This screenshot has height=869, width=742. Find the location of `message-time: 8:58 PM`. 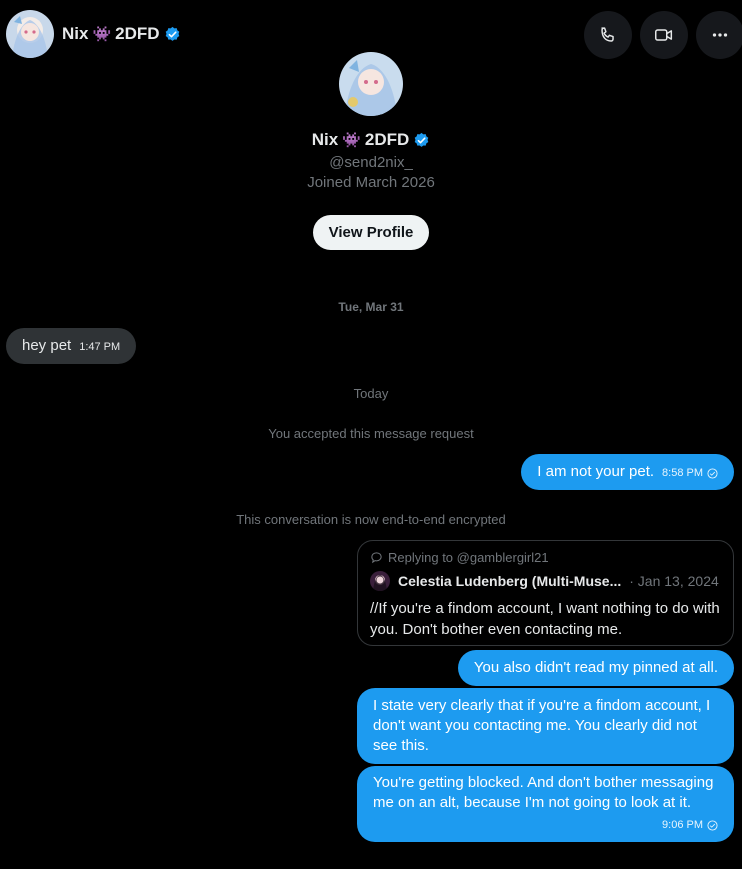

message-time: 8:58 PM is located at coordinates (682, 473).